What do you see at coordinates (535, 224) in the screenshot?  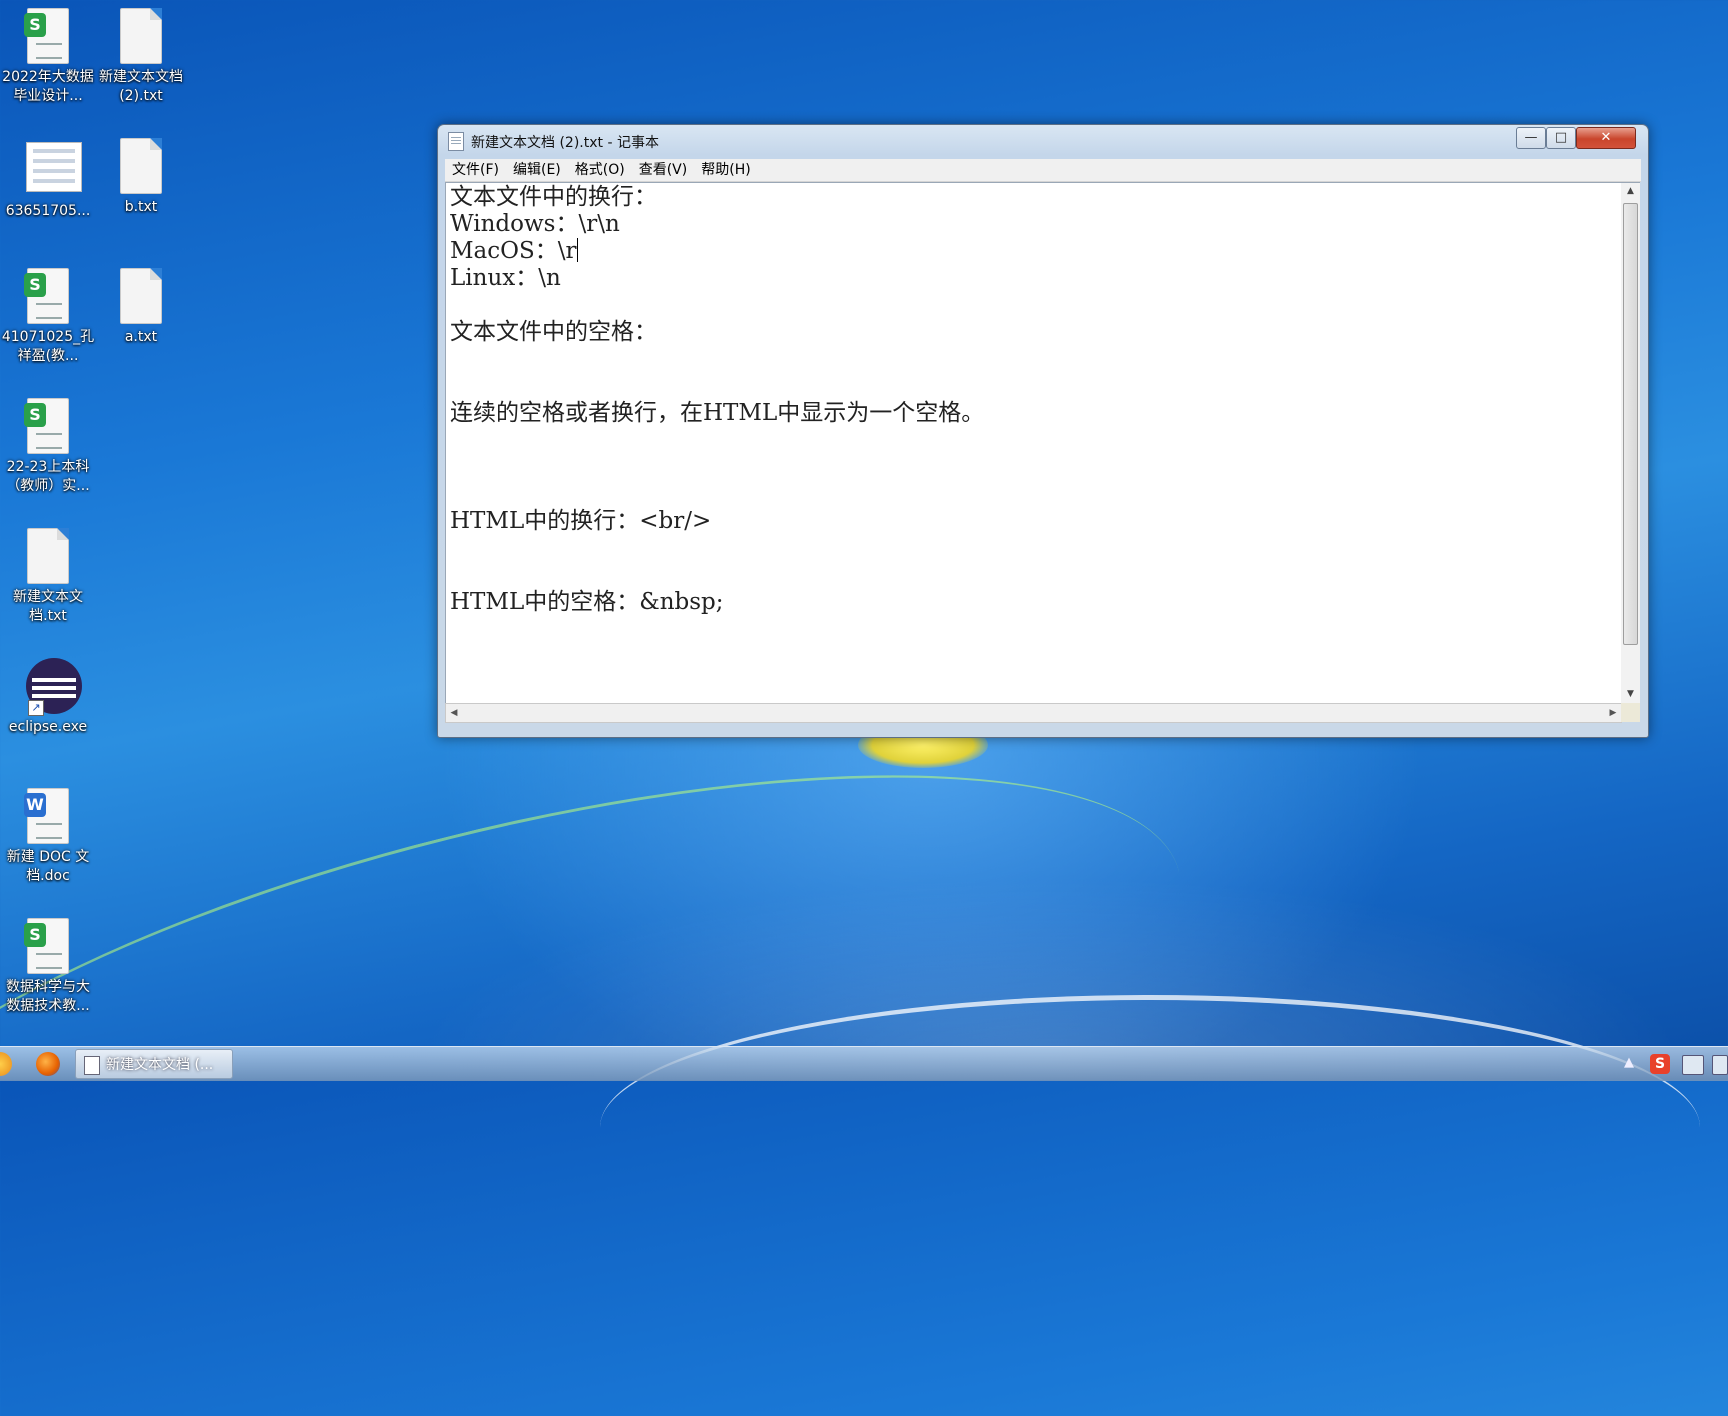 I see `editor-line: Windows：\r\n` at bounding box center [535, 224].